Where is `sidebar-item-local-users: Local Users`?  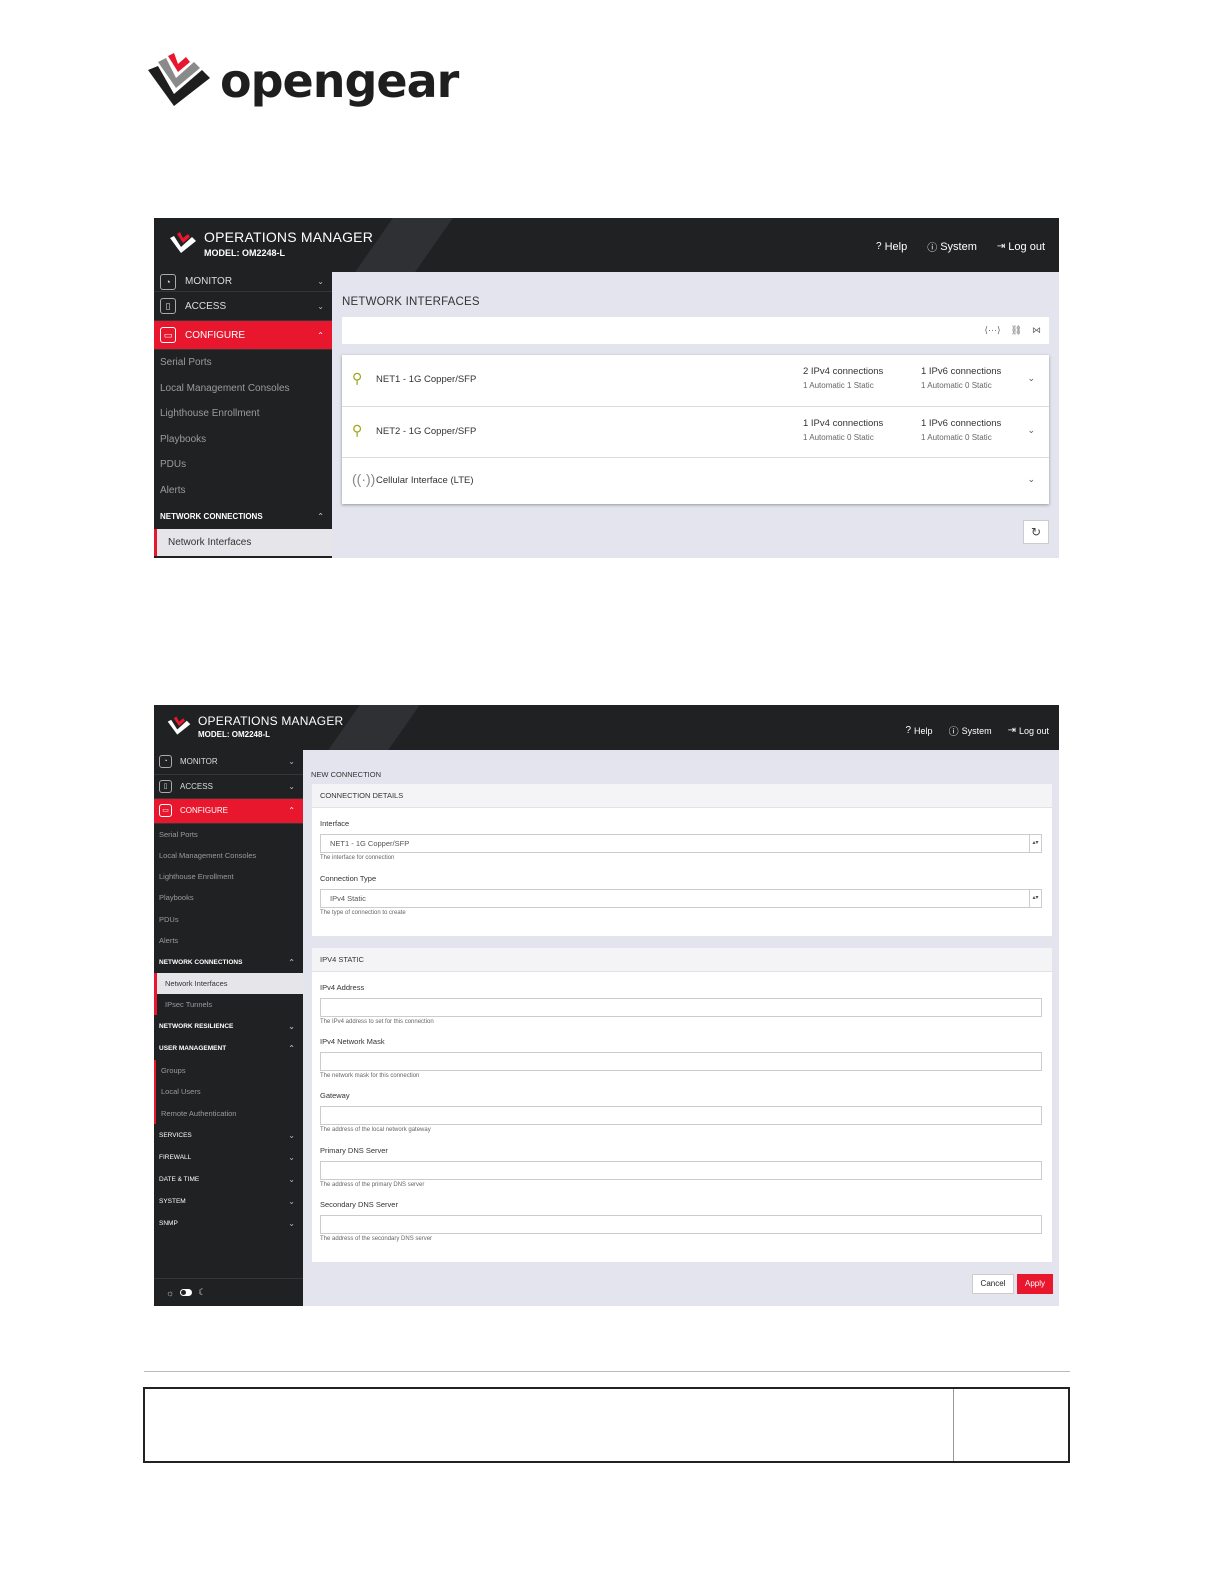 sidebar-item-local-users: Local Users is located at coordinates (228, 1092).